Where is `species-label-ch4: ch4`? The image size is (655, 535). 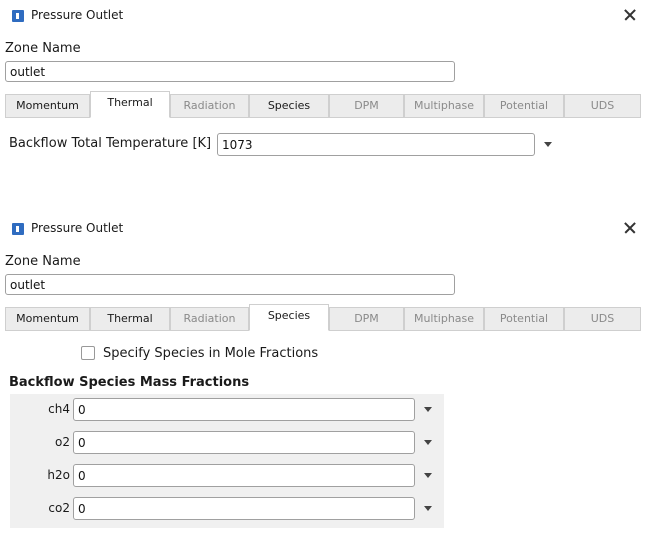
species-label-ch4: ch4 is located at coordinates (59, 409).